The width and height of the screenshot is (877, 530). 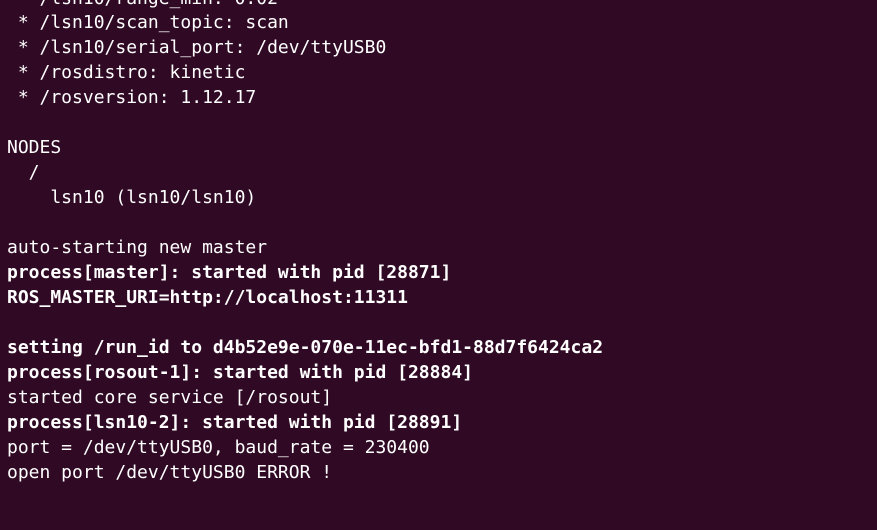 I want to click on terminal-line: NODES, so click(x=34, y=147).